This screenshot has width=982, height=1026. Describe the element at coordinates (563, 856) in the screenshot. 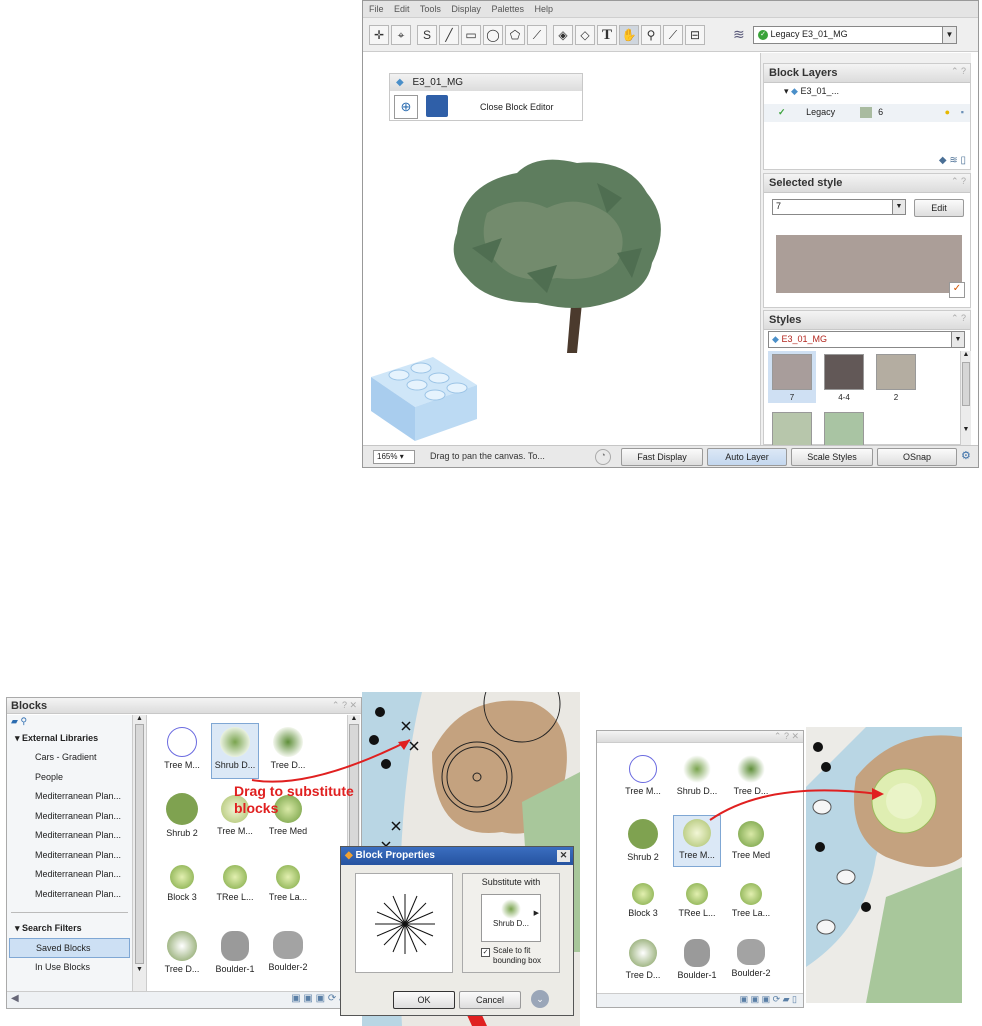

I see `close-icon: ✕` at that location.